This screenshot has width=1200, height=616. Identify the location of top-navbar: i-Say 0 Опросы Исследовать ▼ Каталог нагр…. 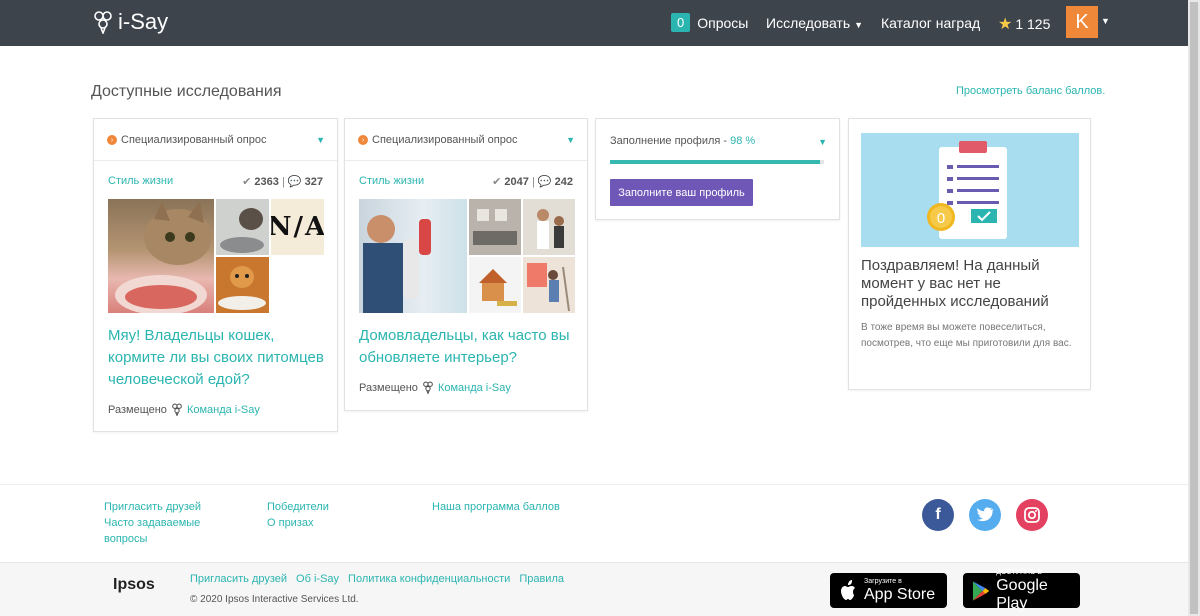
(594, 23).